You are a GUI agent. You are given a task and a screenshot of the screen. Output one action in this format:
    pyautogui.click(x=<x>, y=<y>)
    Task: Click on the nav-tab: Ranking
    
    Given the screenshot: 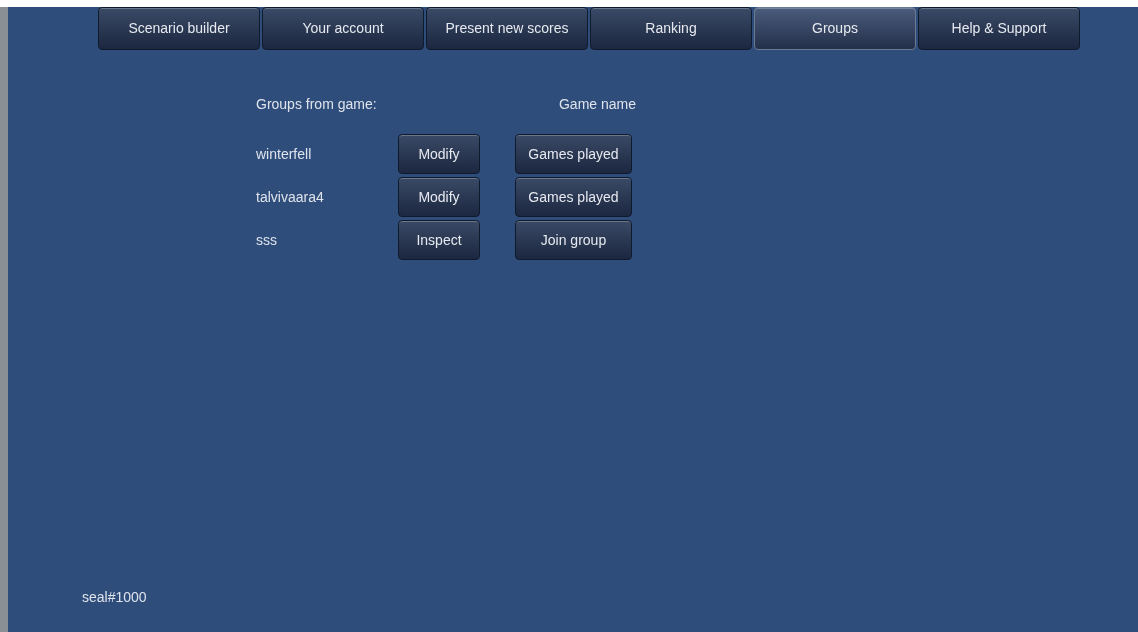 What is the action you would take?
    pyautogui.click(x=671, y=28)
    